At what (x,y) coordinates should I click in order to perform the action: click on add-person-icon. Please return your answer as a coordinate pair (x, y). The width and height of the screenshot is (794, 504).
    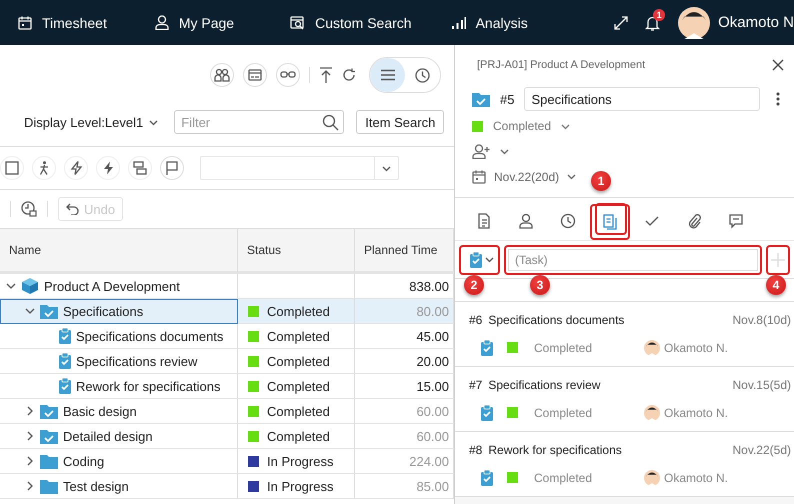
    Looking at the image, I should click on (481, 151).